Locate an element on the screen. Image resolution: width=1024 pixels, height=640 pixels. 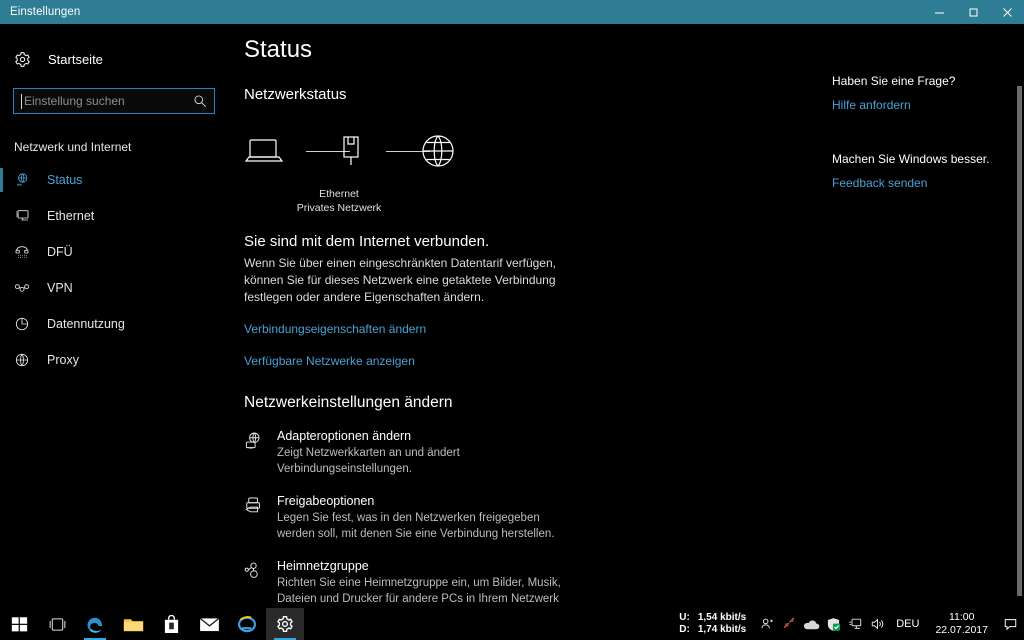
link-show-available-networks: Verfügbare Netzwerke anzeigen is located at coordinates (329, 361).